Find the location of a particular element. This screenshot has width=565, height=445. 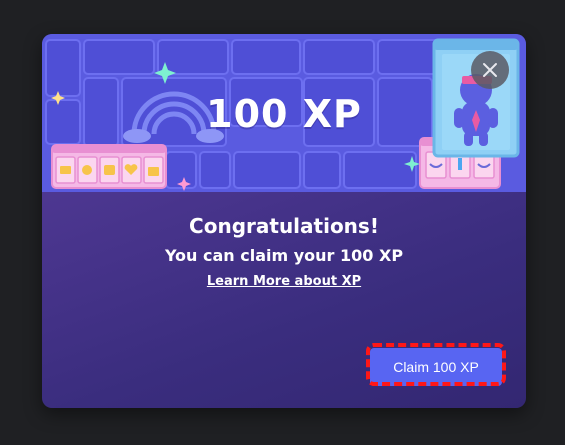

learn-more-link: Learn More about XP is located at coordinates (284, 281).